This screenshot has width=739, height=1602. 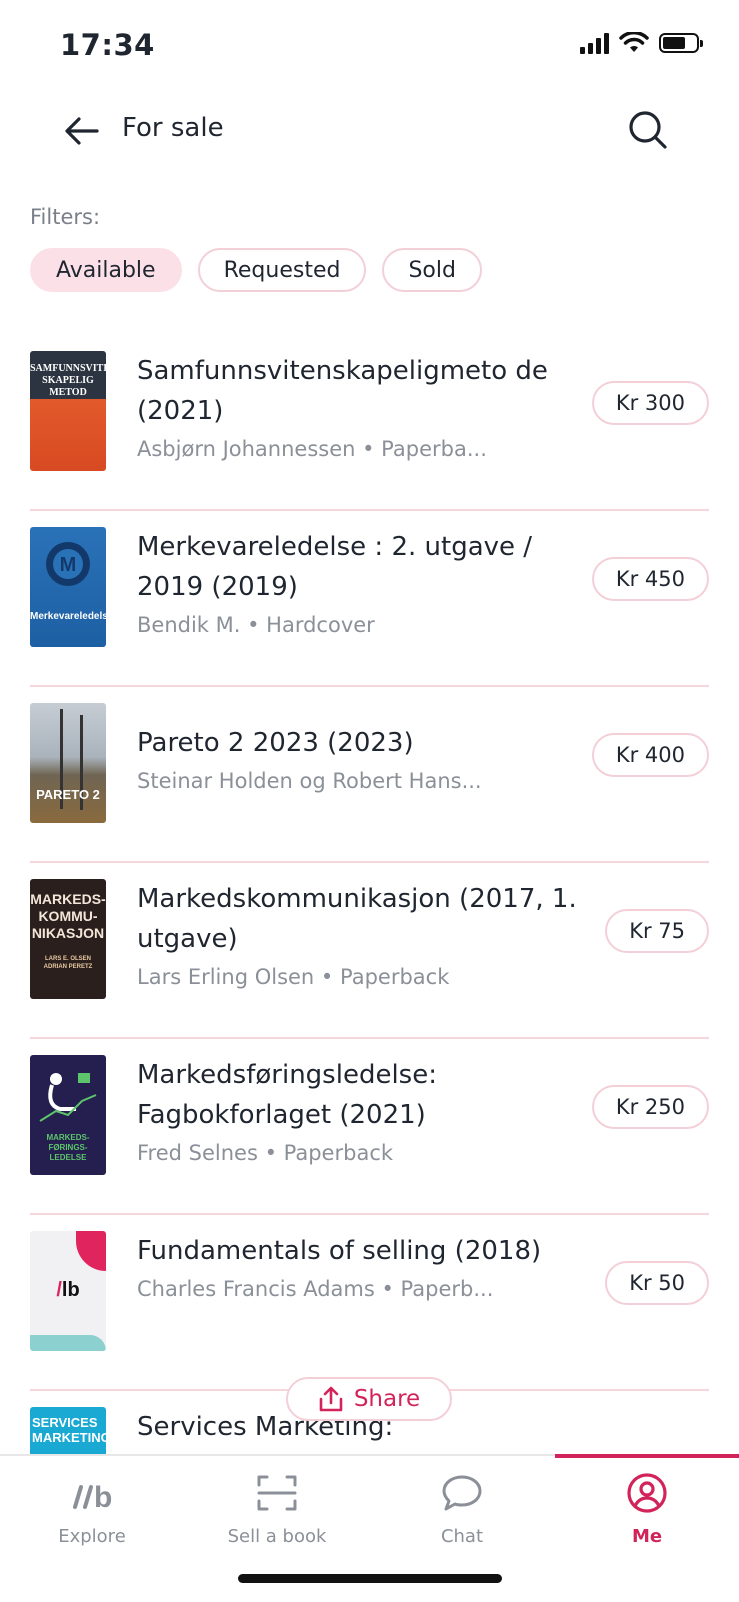 I want to click on cover-illustration, so click(x=68, y=1097).